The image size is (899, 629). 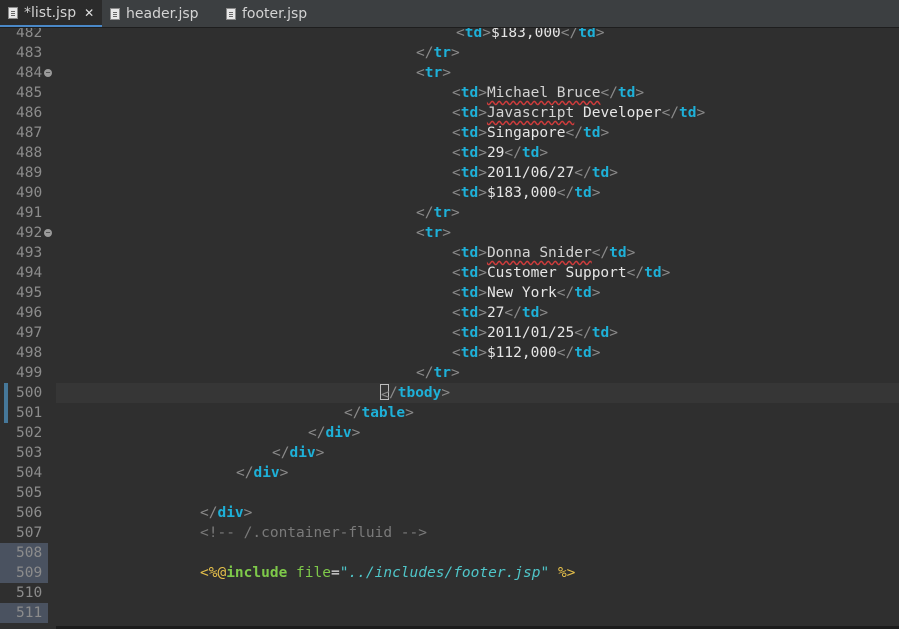 I want to click on code-line: 498 <td>$112,000</td>, so click(x=449, y=353).